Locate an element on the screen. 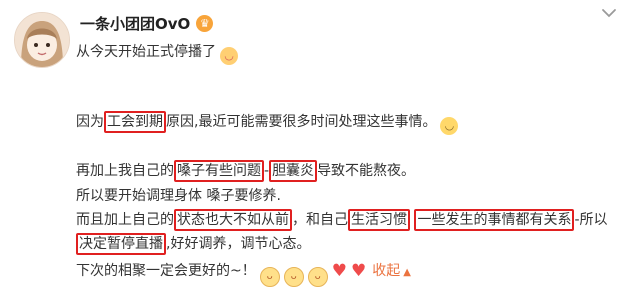 The height and width of the screenshot is (288, 626). post-text: 而且加上自己的 is located at coordinates (125, 220).